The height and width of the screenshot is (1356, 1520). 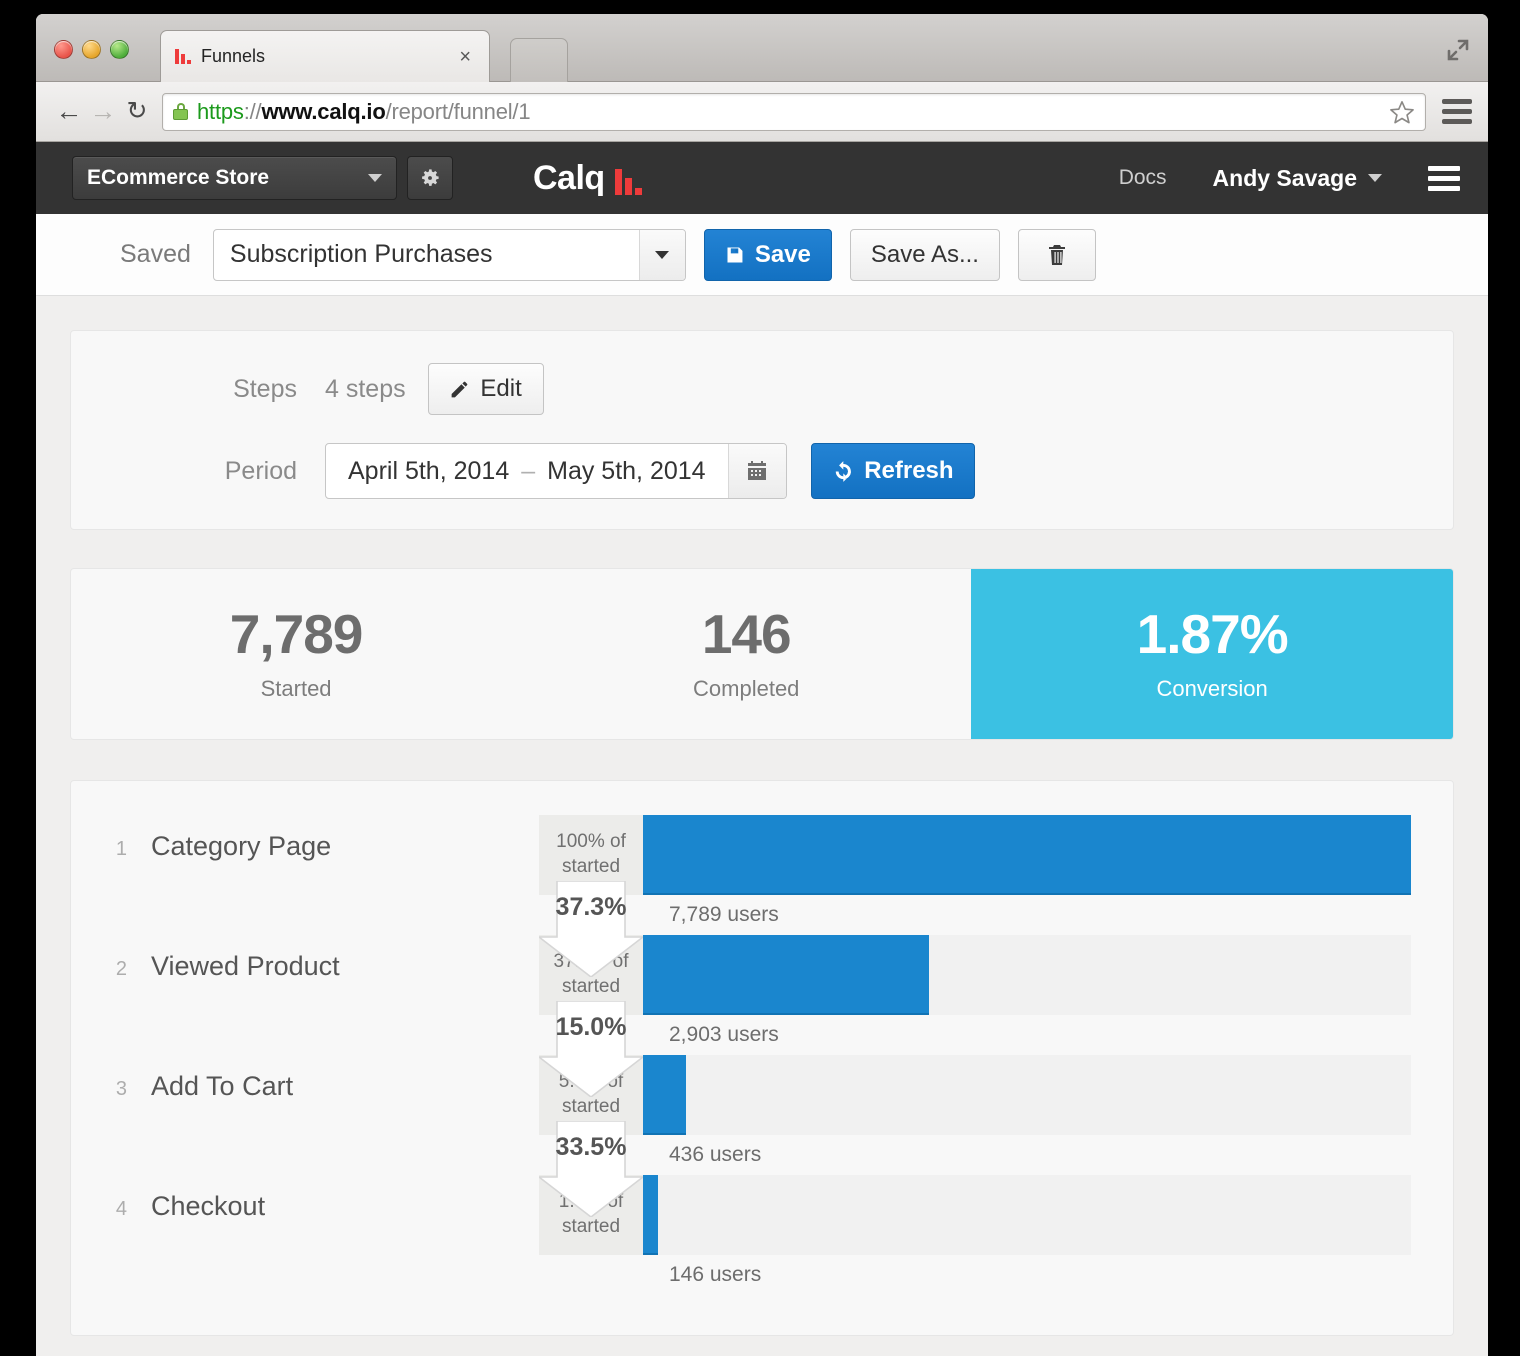 What do you see at coordinates (762, 1136) in the screenshot?
I see `funnel-step-row: 3 Add To Cart 5.6% of started 436 users` at bounding box center [762, 1136].